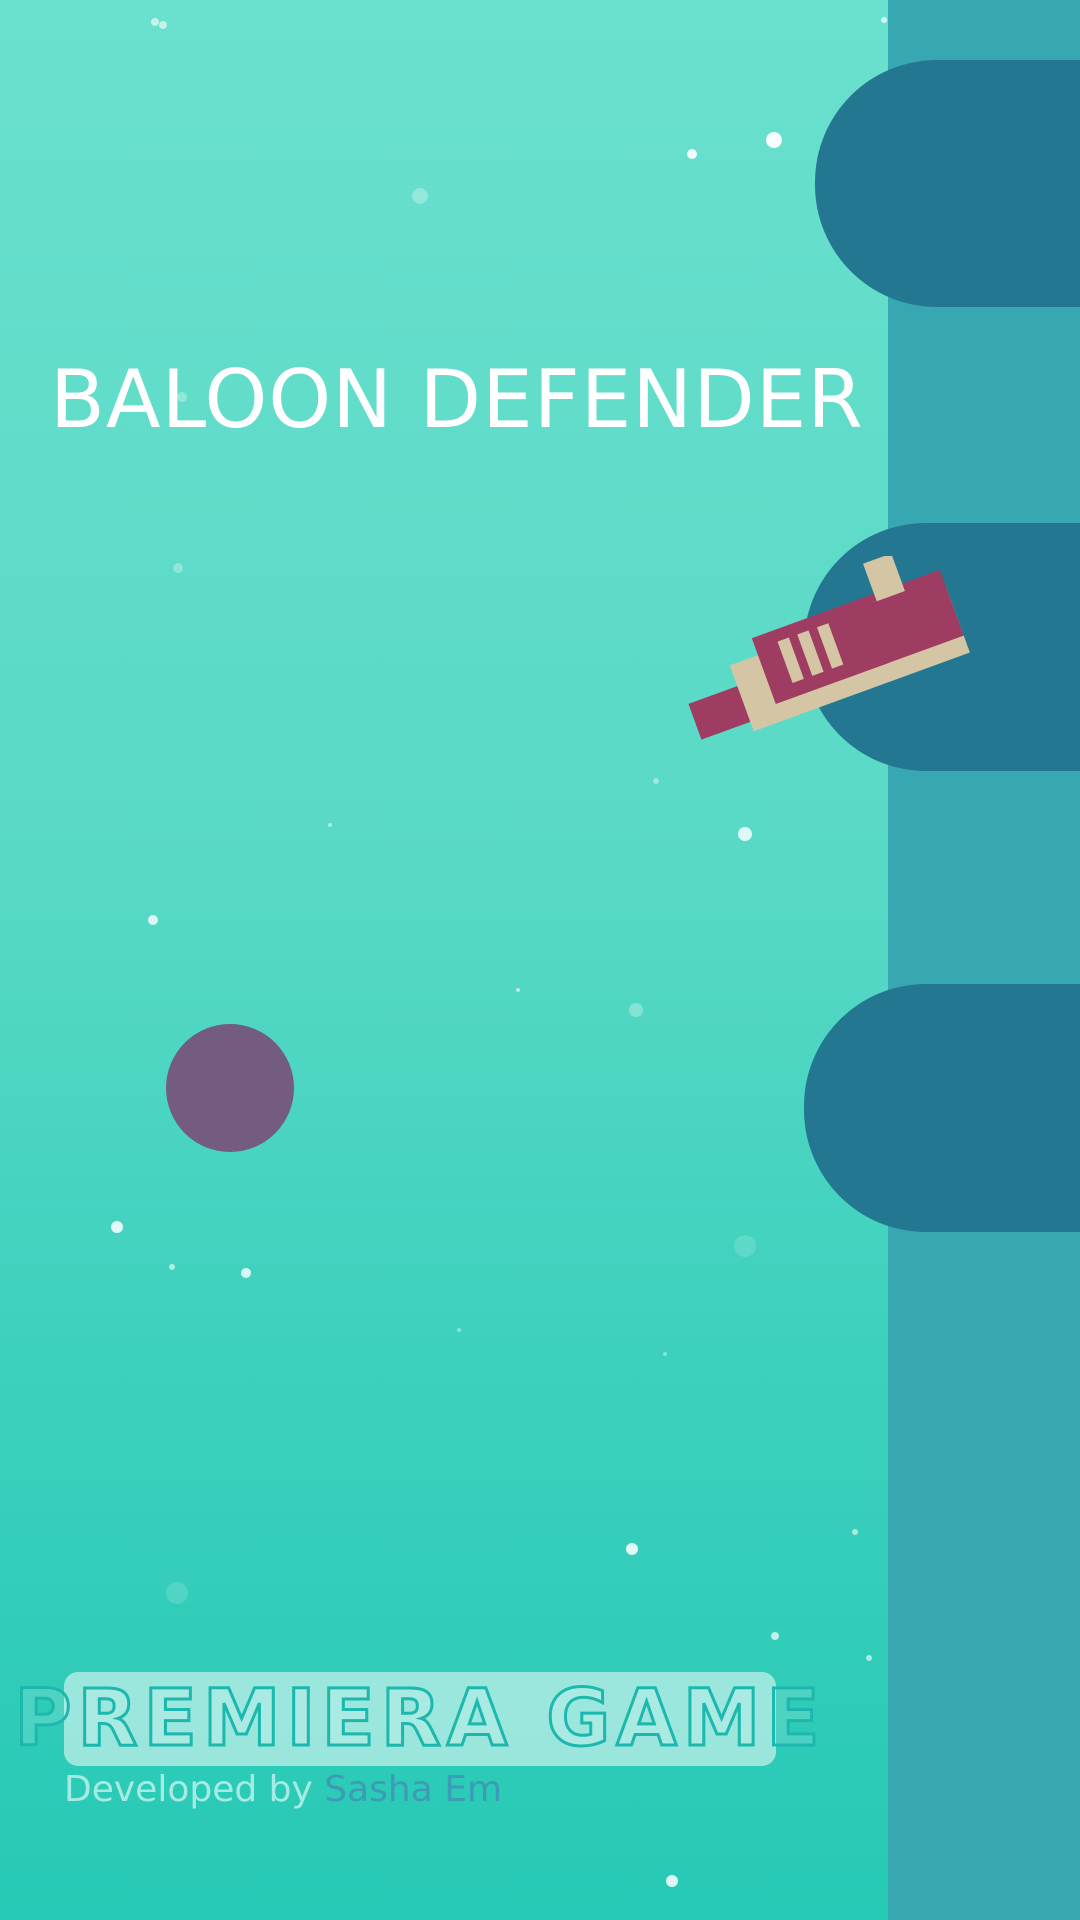  What do you see at coordinates (947, 183) in the screenshot?
I see `pillar-top` at bounding box center [947, 183].